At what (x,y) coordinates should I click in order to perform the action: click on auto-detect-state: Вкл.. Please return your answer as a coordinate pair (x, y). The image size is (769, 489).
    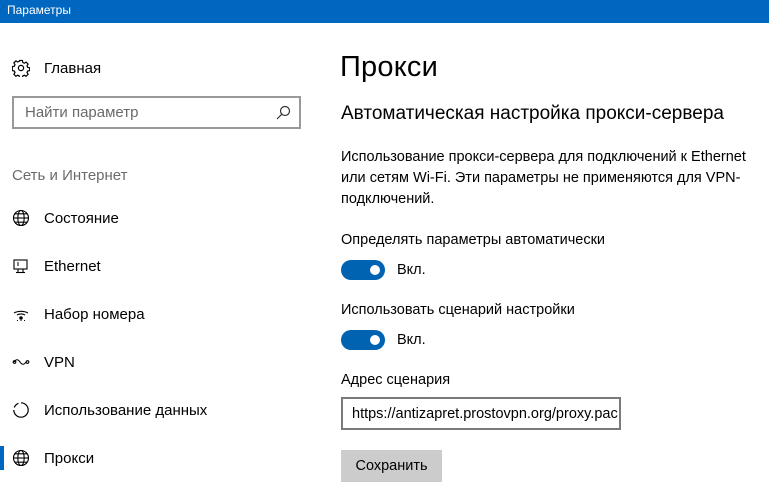
    Looking at the image, I should click on (411, 270).